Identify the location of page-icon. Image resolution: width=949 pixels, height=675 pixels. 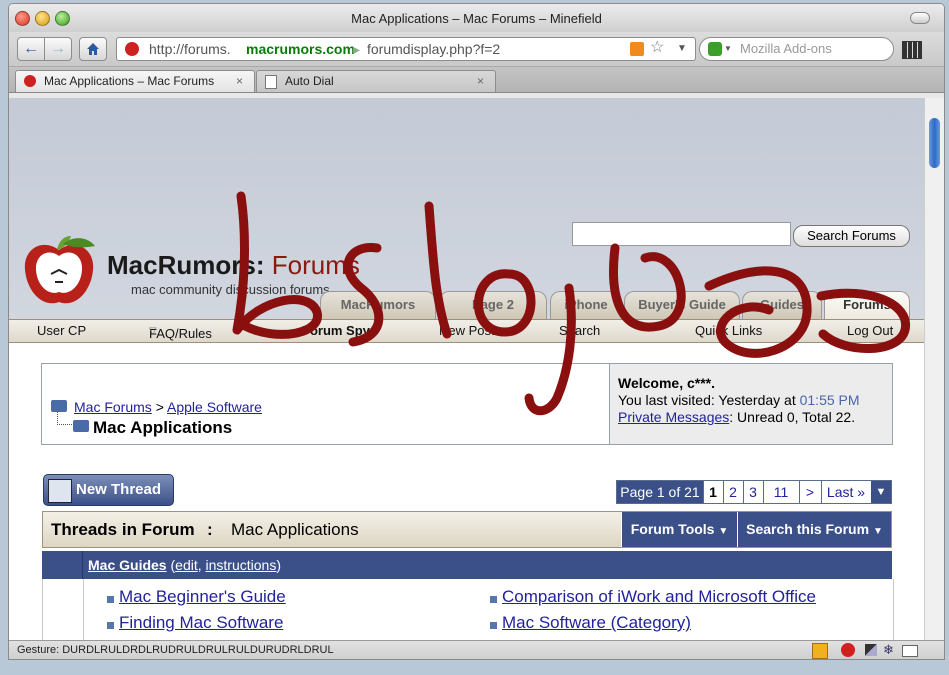
(271, 82).